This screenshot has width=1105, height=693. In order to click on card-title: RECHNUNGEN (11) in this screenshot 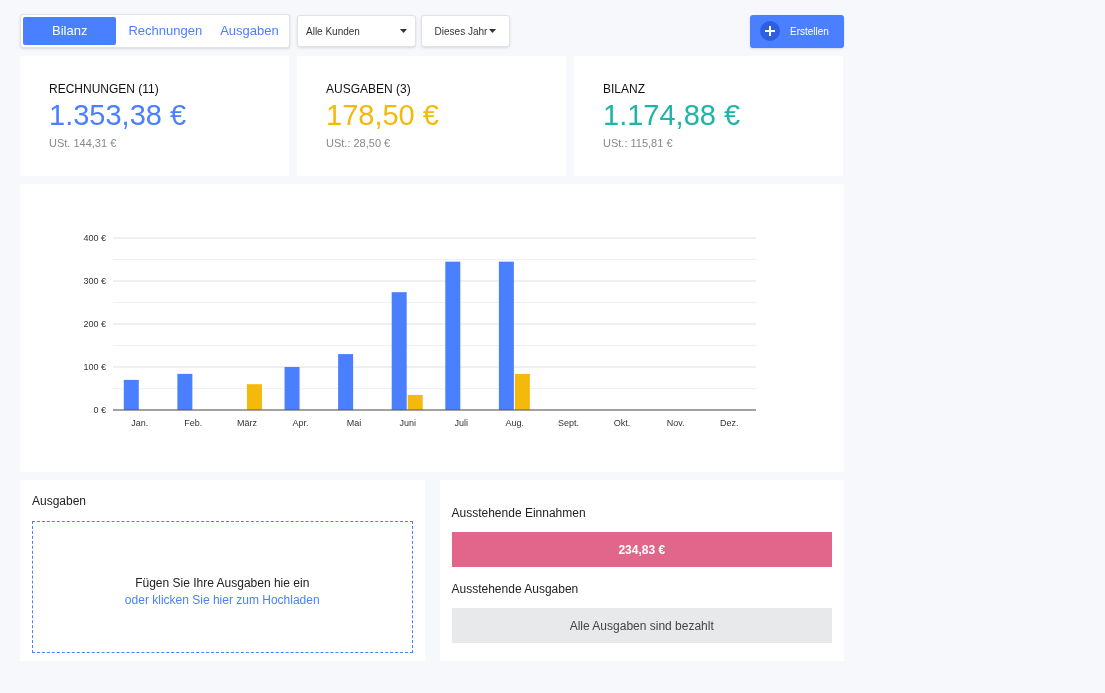, I will do `click(104, 89)`.